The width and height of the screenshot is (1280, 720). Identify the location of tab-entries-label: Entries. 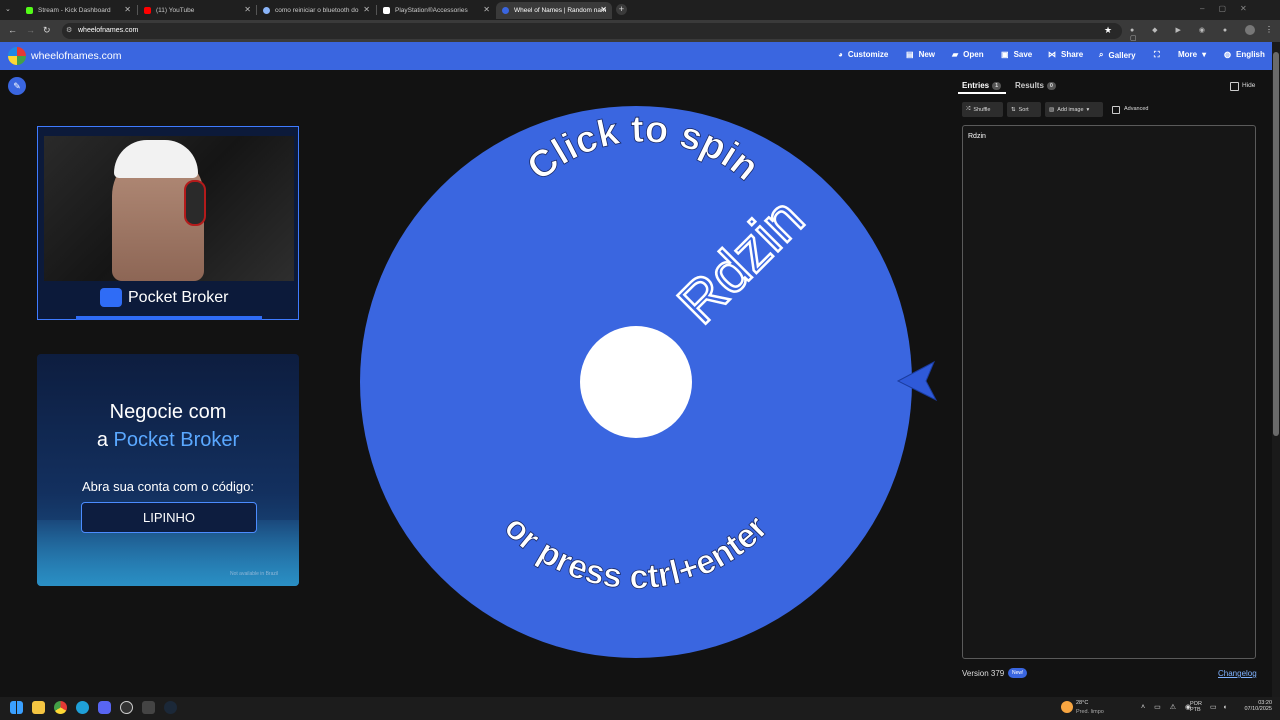
(976, 85).